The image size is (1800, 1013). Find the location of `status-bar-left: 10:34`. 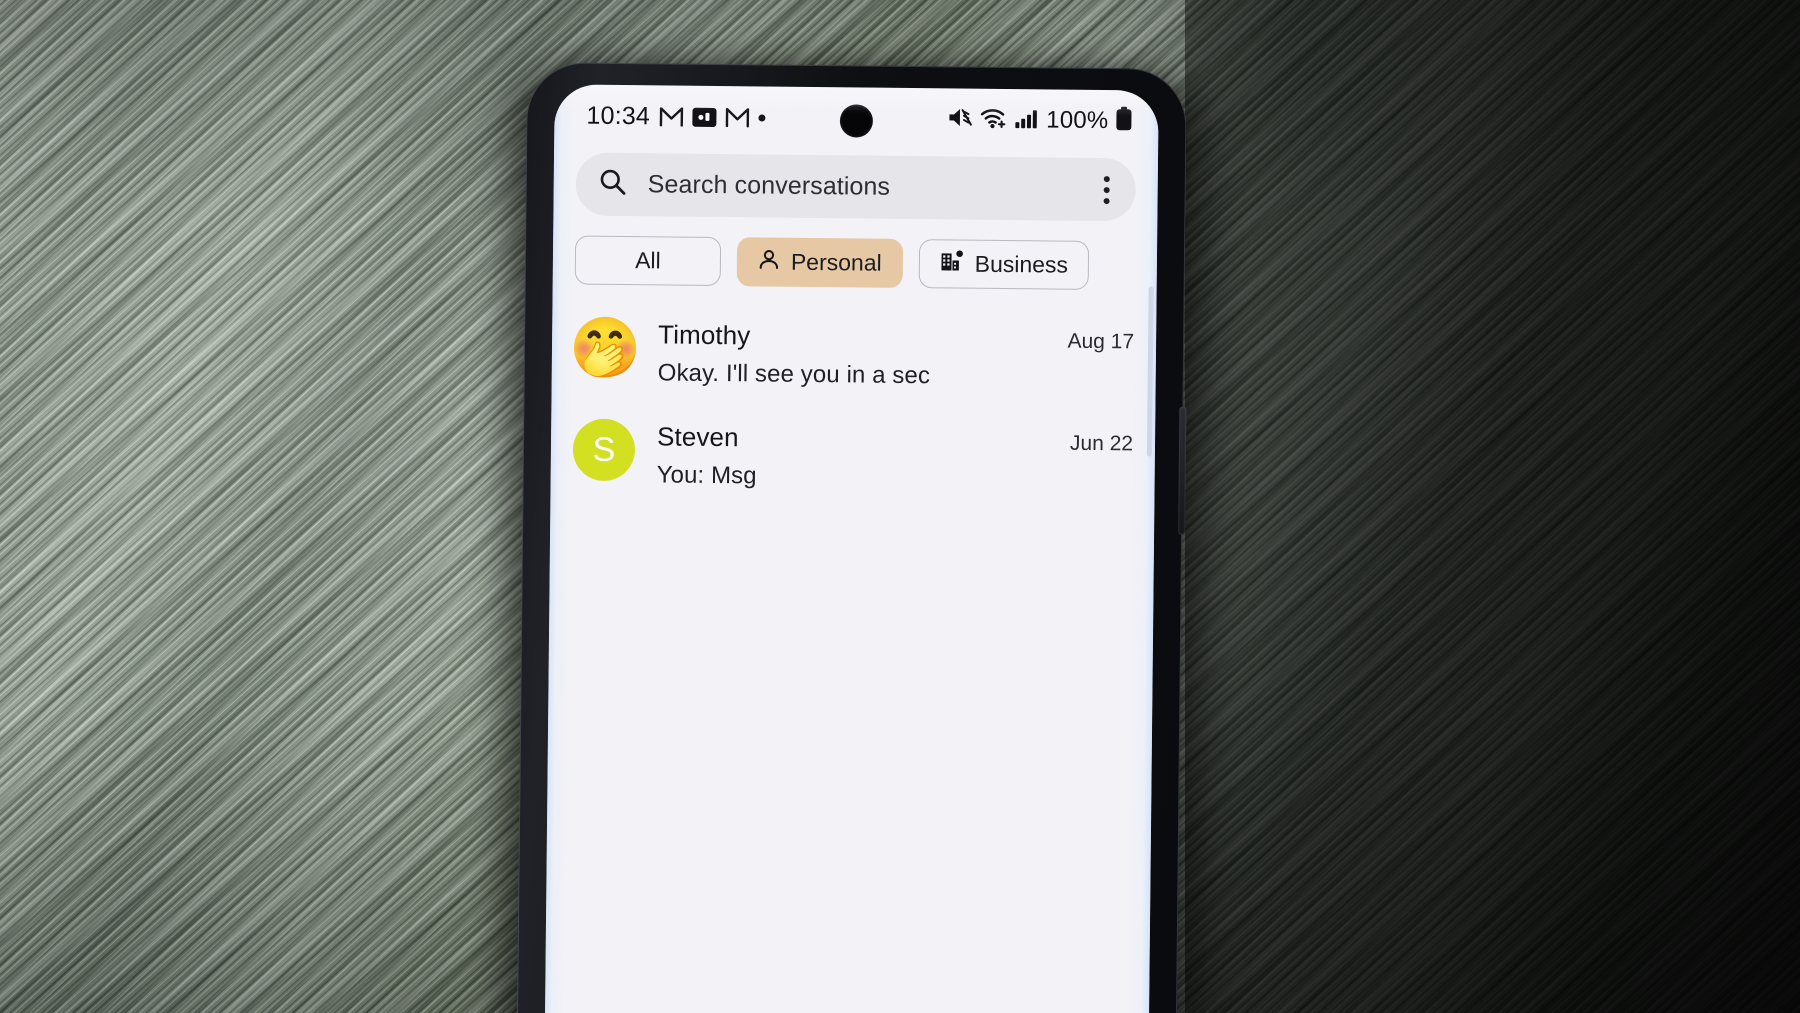

status-bar-left: 10:34 is located at coordinates (676, 116).